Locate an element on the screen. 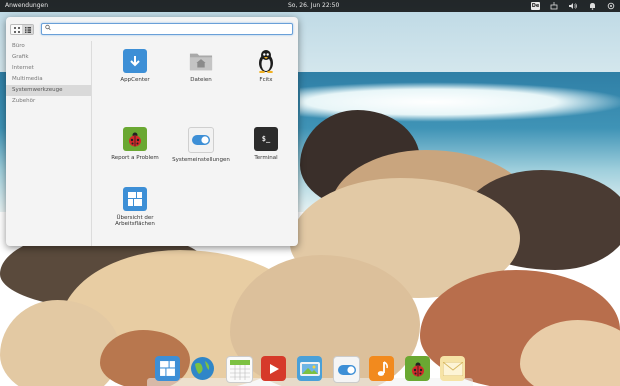 The width and height of the screenshot is (620, 386). app-terminal: $_ Terminal is located at coordinates (266, 144).